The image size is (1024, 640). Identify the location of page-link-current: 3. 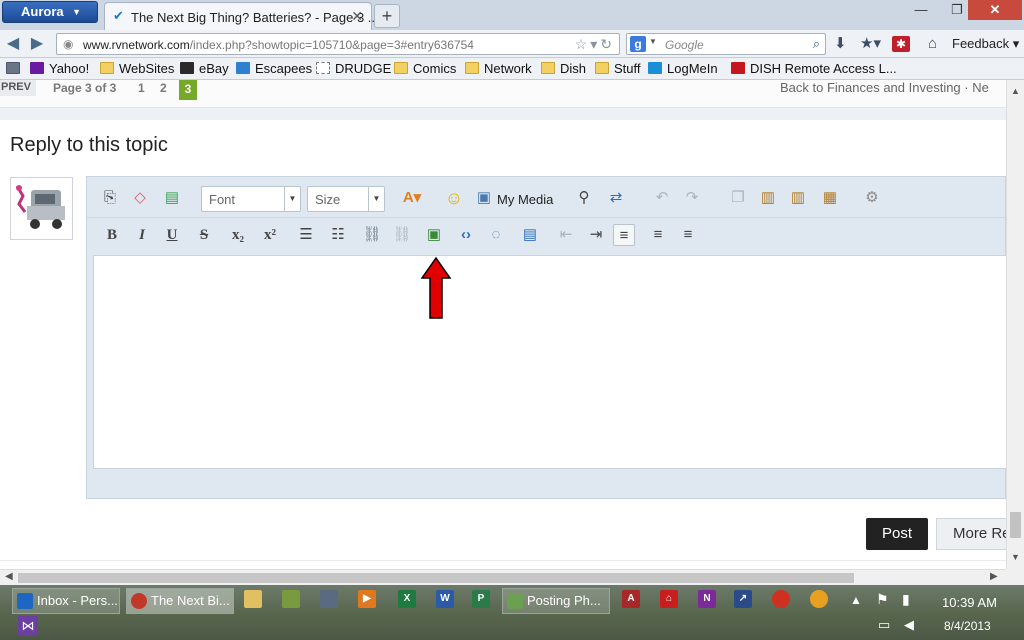
(188, 90).